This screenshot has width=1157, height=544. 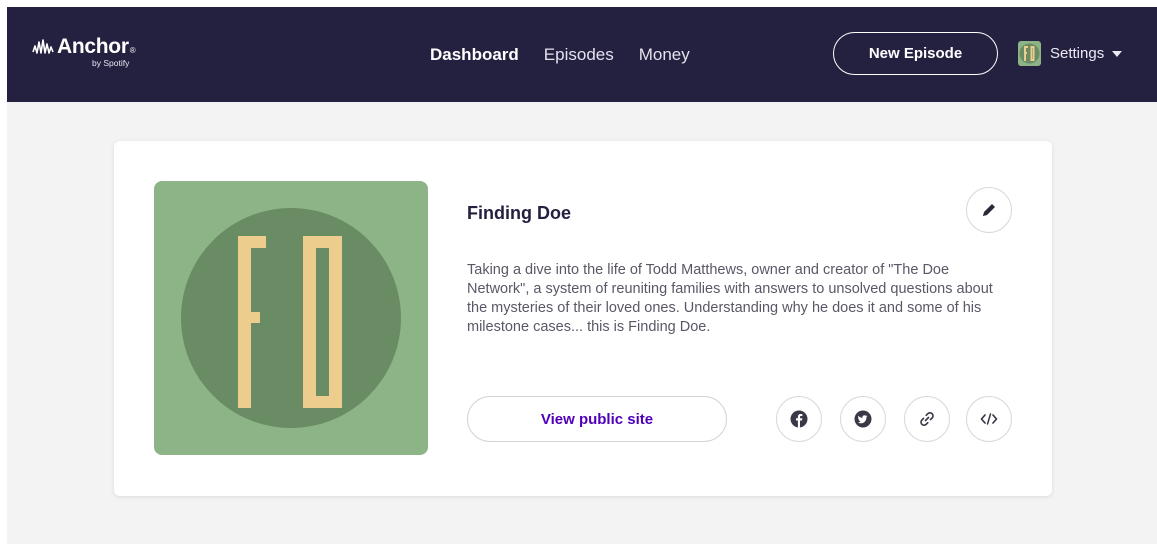 I want to click on edit-podcast-button, so click(x=989, y=210).